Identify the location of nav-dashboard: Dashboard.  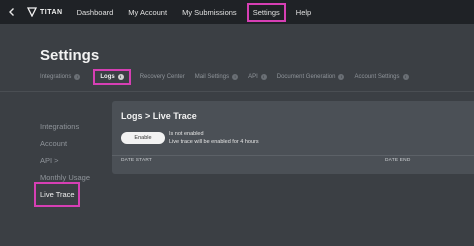
(95, 12).